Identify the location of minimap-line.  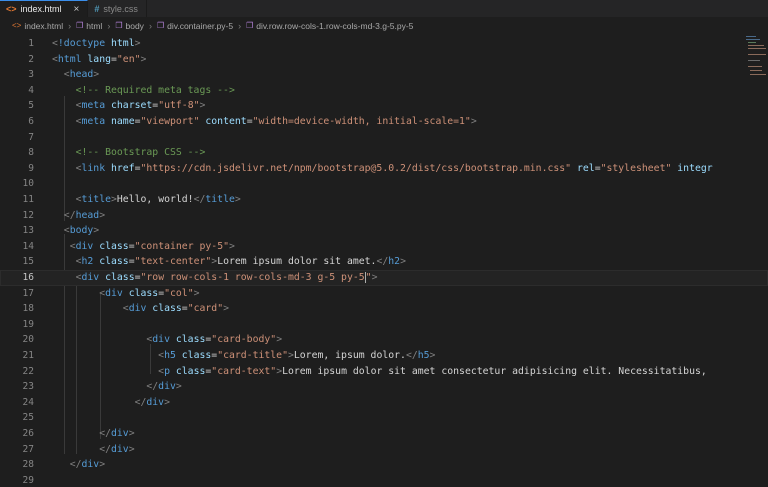
(754, 60).